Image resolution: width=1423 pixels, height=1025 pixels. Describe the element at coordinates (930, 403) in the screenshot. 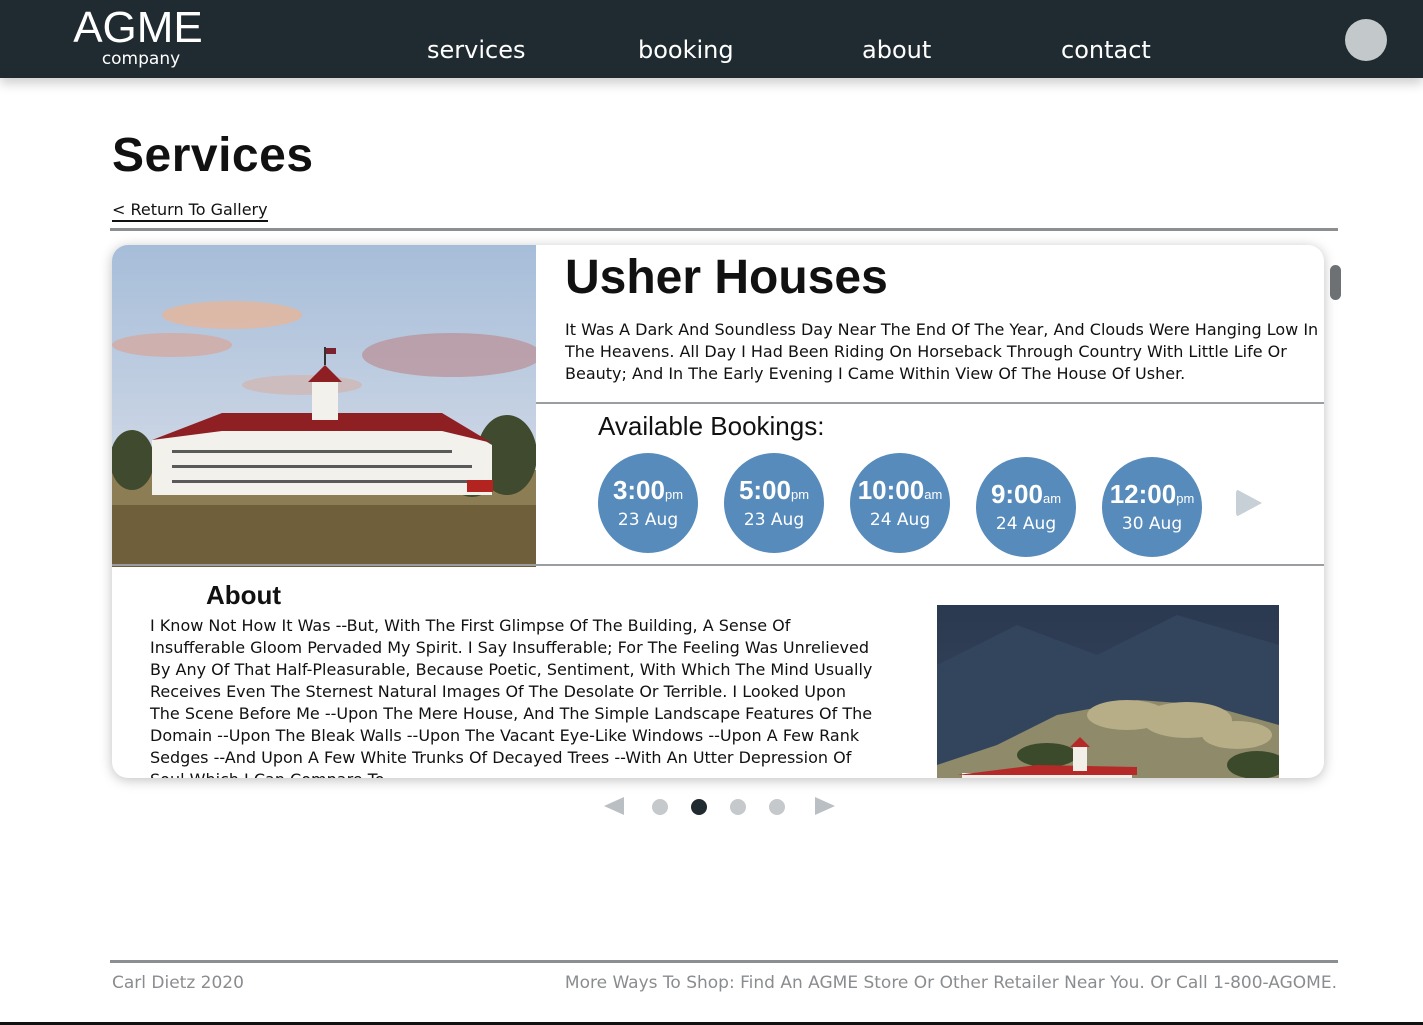

I see `description-divider` at that location.